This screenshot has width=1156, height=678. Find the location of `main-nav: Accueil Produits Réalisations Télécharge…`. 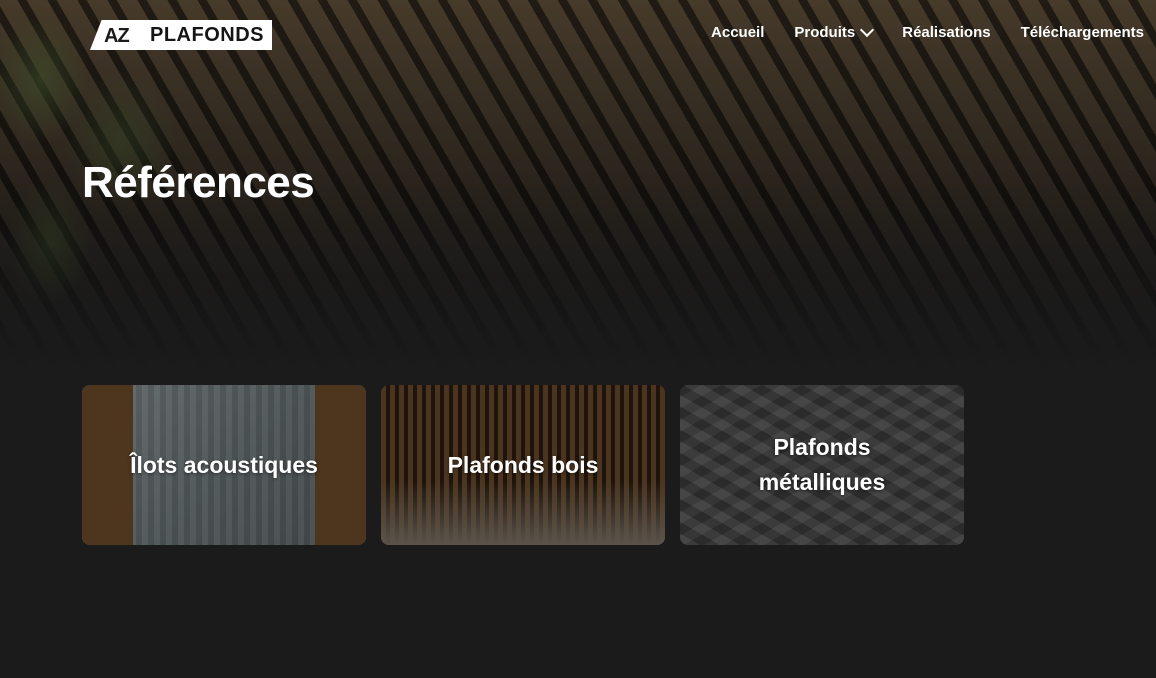

main-nav: Accueil Produits Réalisations Télécharge… is located at coordinates (927, 31).